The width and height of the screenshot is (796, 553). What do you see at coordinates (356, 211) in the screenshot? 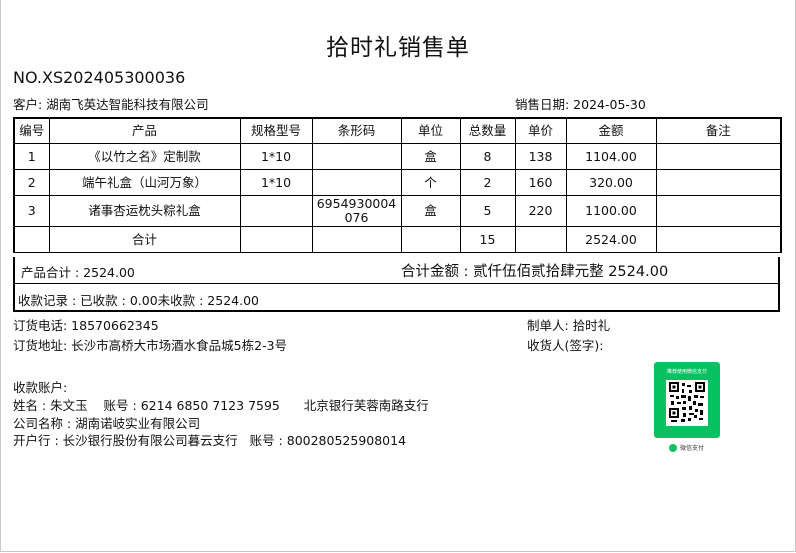
I see `cell-barcode: 6954930004076` at bounding box center [356, 211].